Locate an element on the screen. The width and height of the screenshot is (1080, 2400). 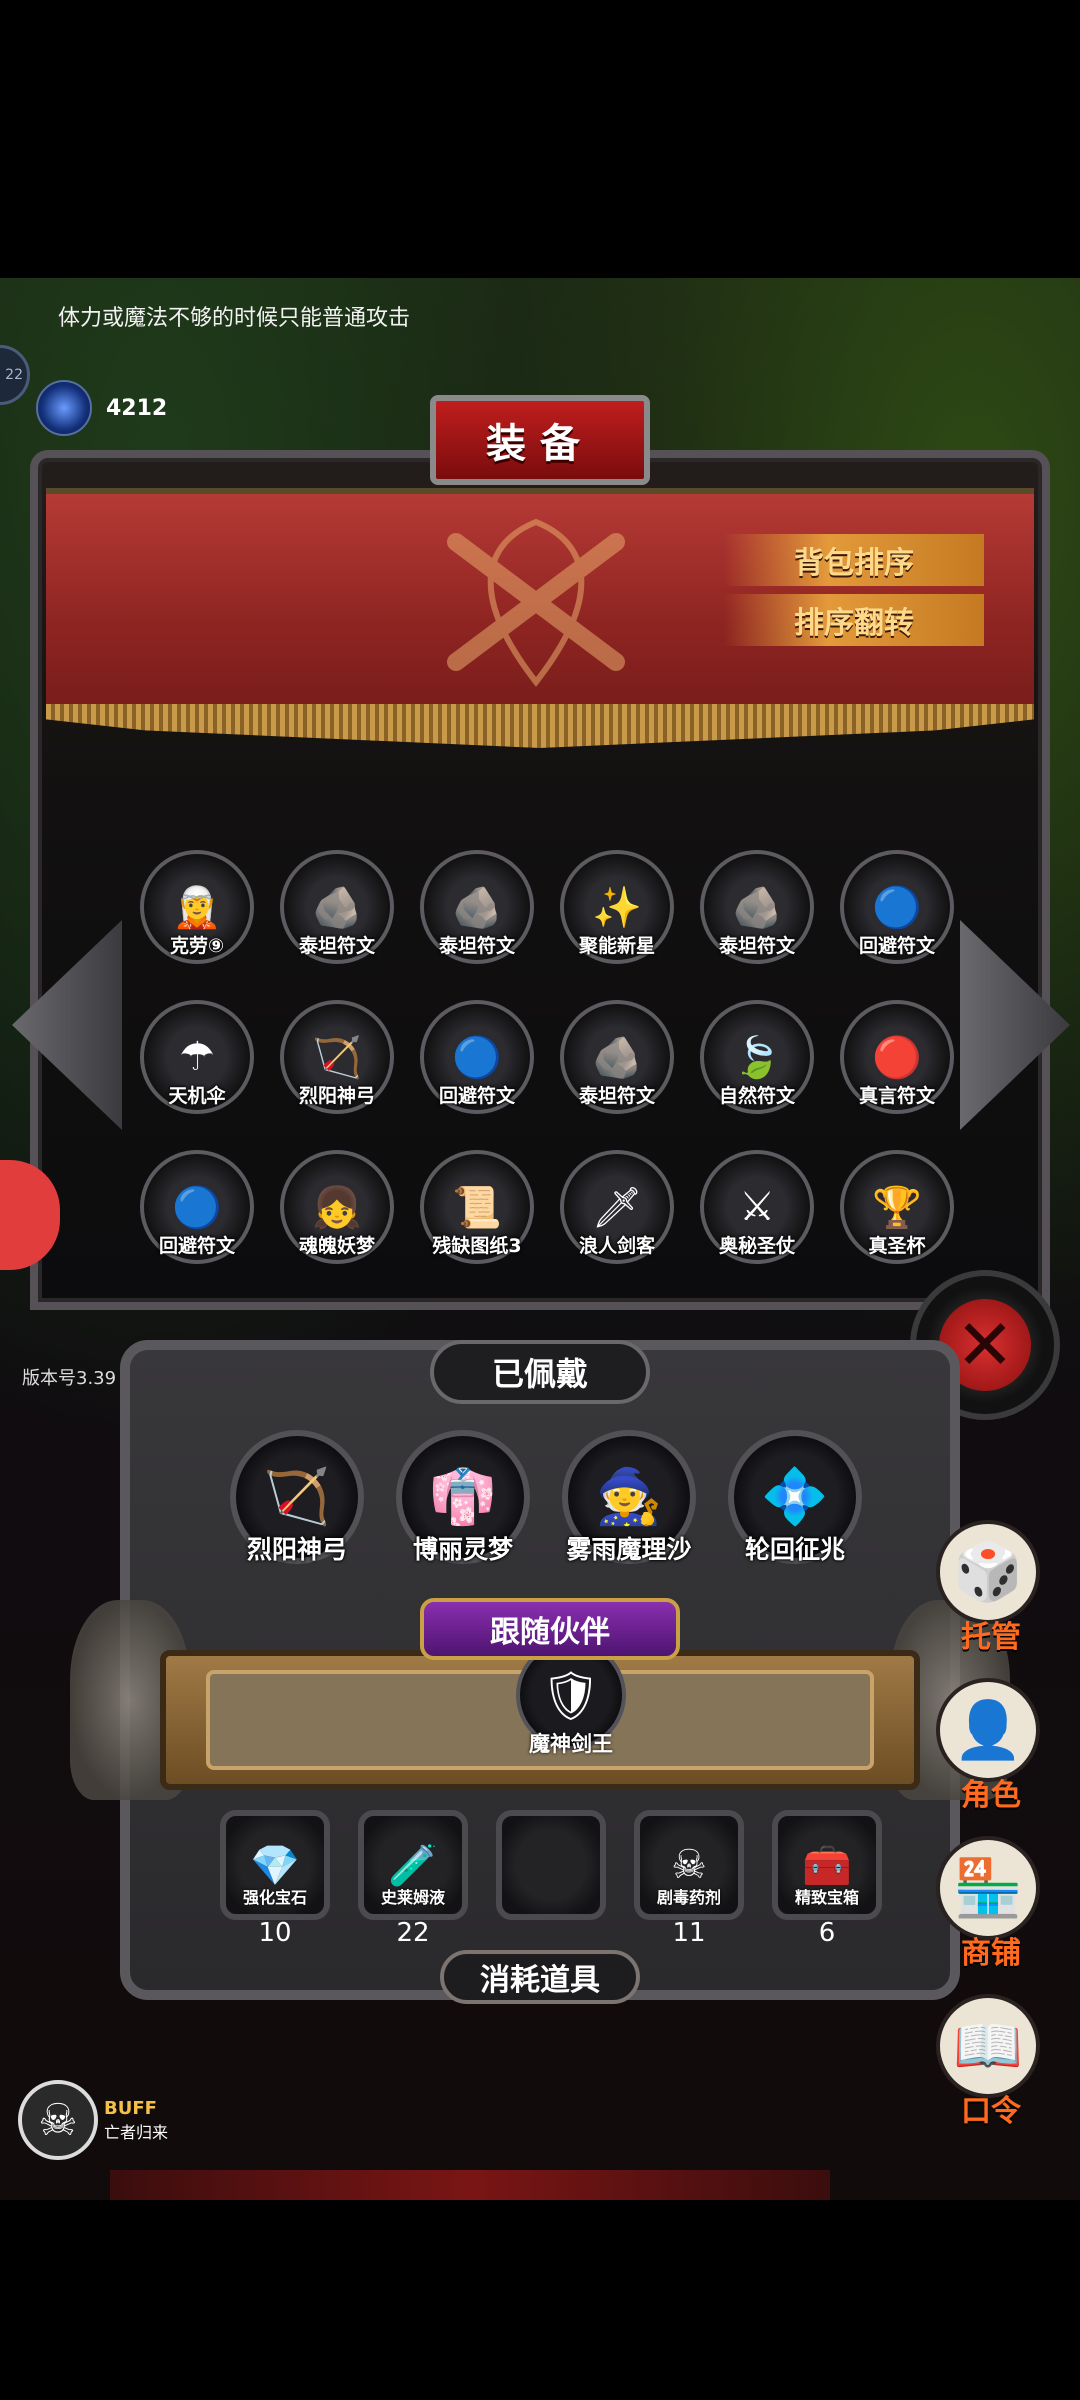
swordsman-icon: 🗡 is located at coordinates (617, 1207).